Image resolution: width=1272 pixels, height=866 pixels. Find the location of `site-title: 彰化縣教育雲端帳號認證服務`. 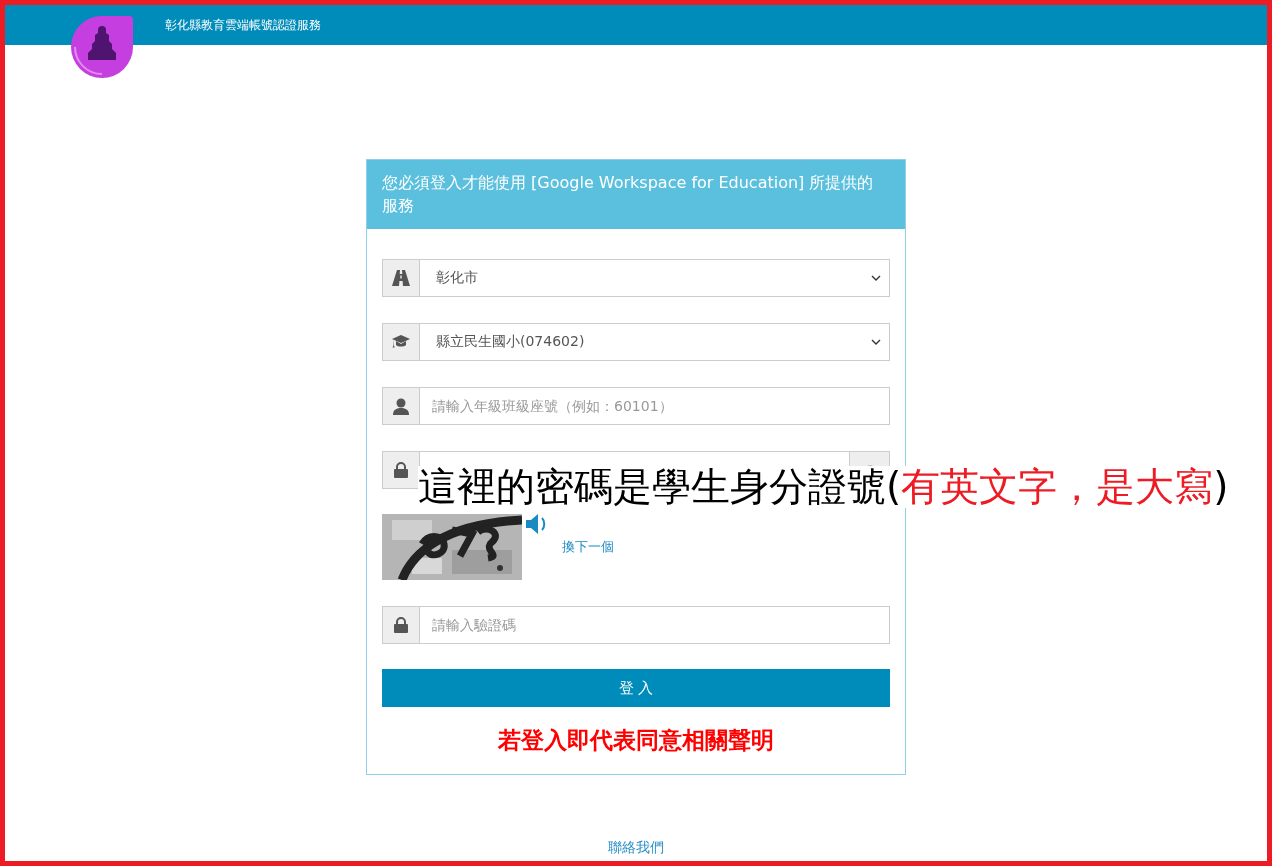

site-title: 彰化縣教育雲端帳號認證服務 is located at coordinates (243, 25).